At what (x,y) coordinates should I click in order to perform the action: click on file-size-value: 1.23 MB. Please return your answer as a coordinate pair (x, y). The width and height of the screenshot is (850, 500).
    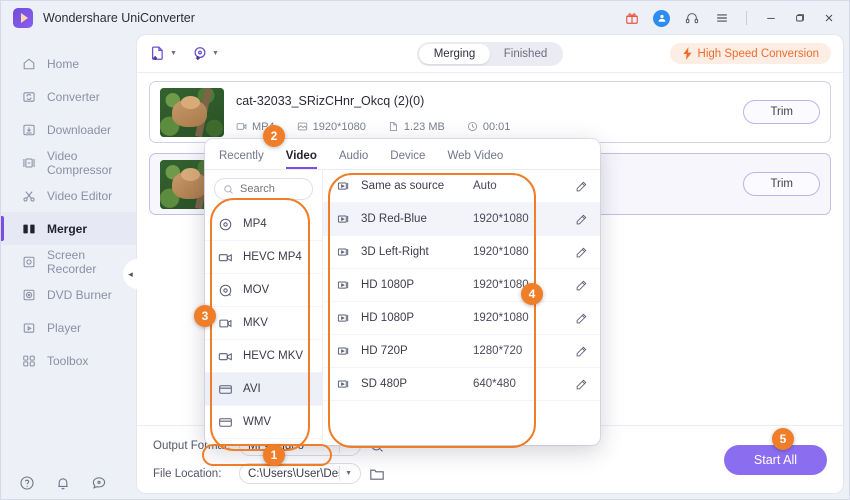
    Looking at the image, I should click on (424, 126).